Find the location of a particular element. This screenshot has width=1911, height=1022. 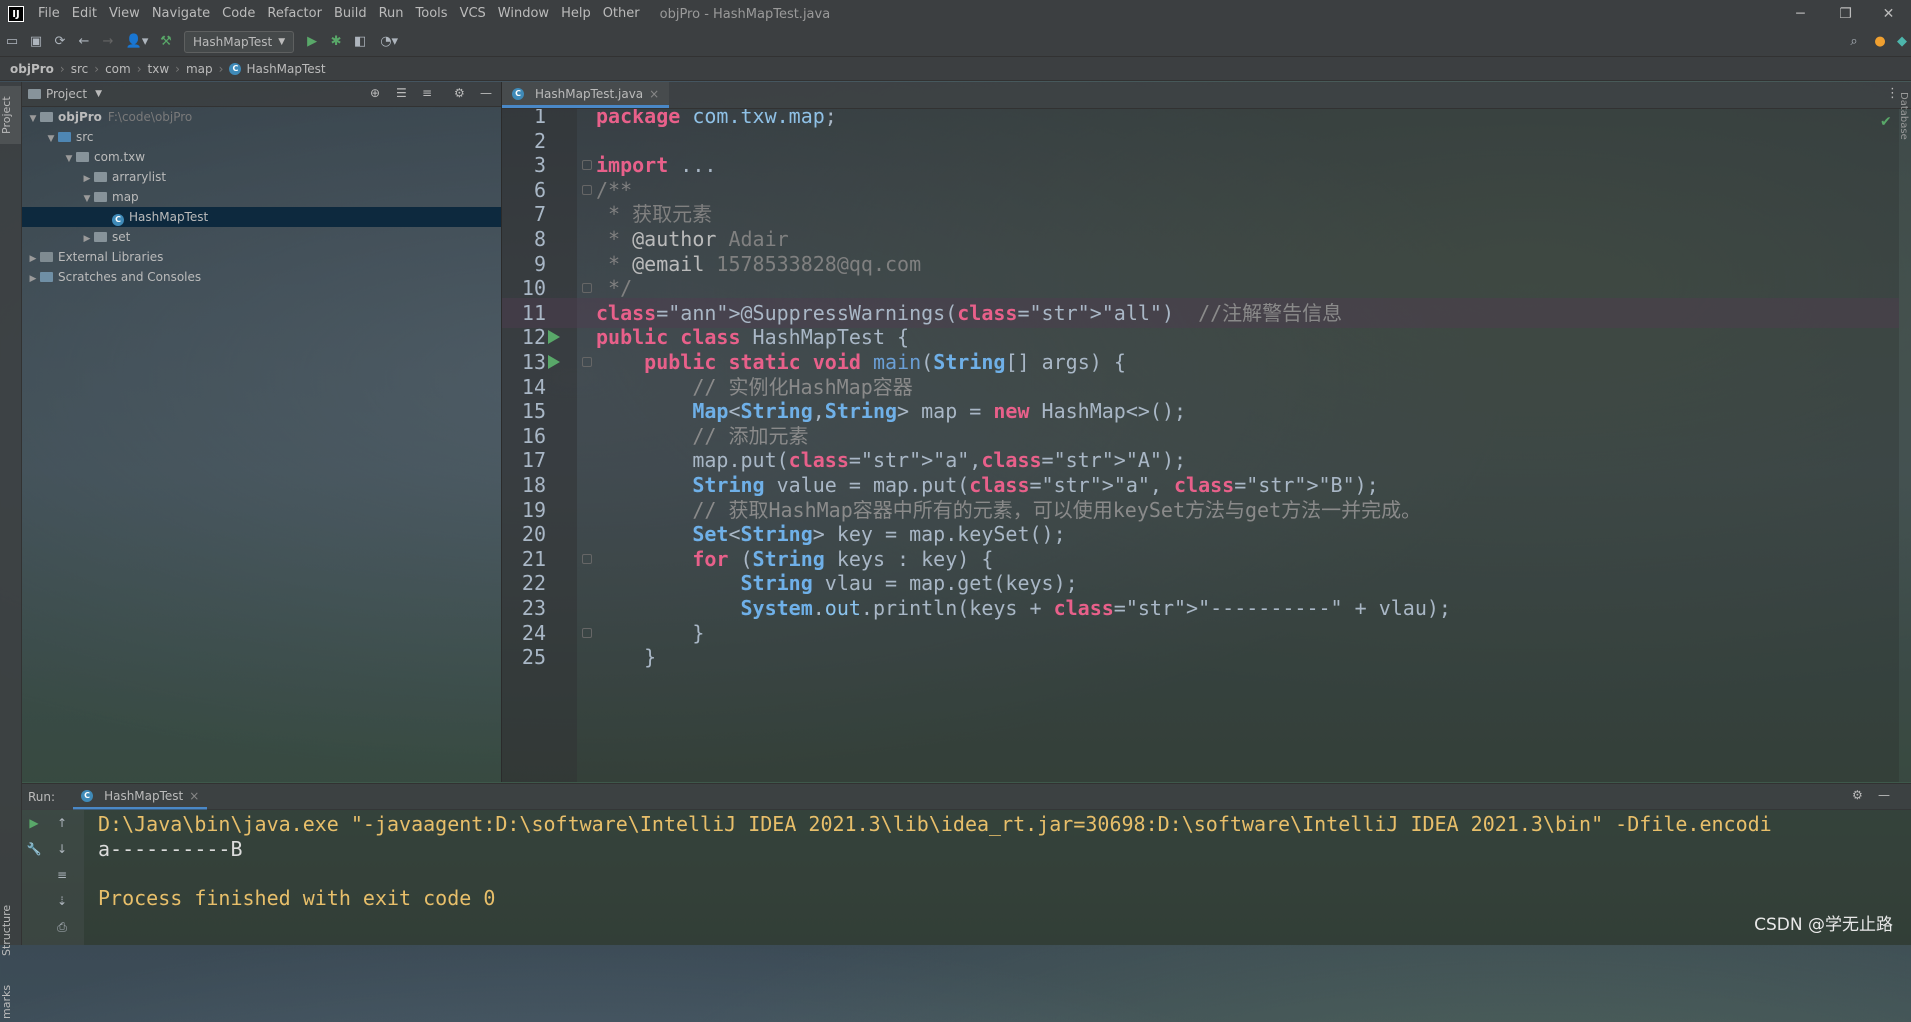

coverage-icon: ◧ is located at coordinates (360, 42).